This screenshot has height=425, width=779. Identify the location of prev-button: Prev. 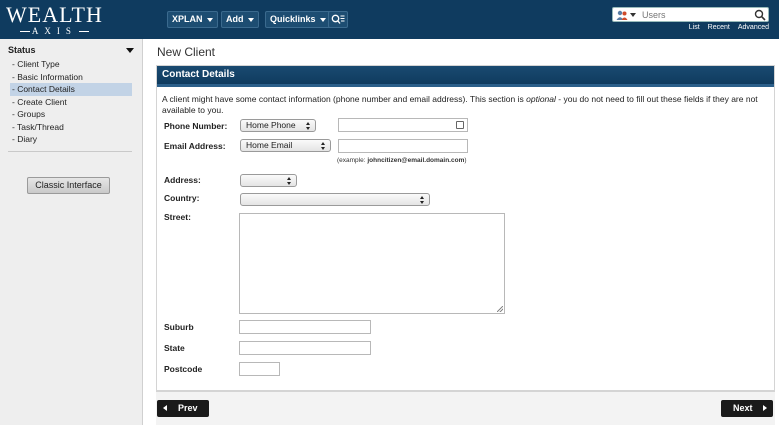
(183, 408).